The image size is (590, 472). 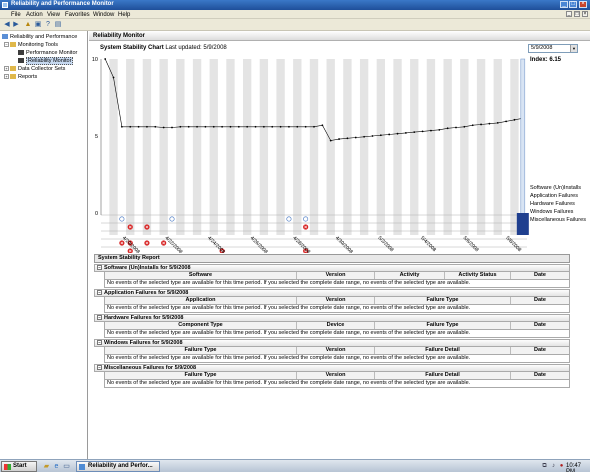 I want to click on column-header: Activity, so click(x=410, y=275).